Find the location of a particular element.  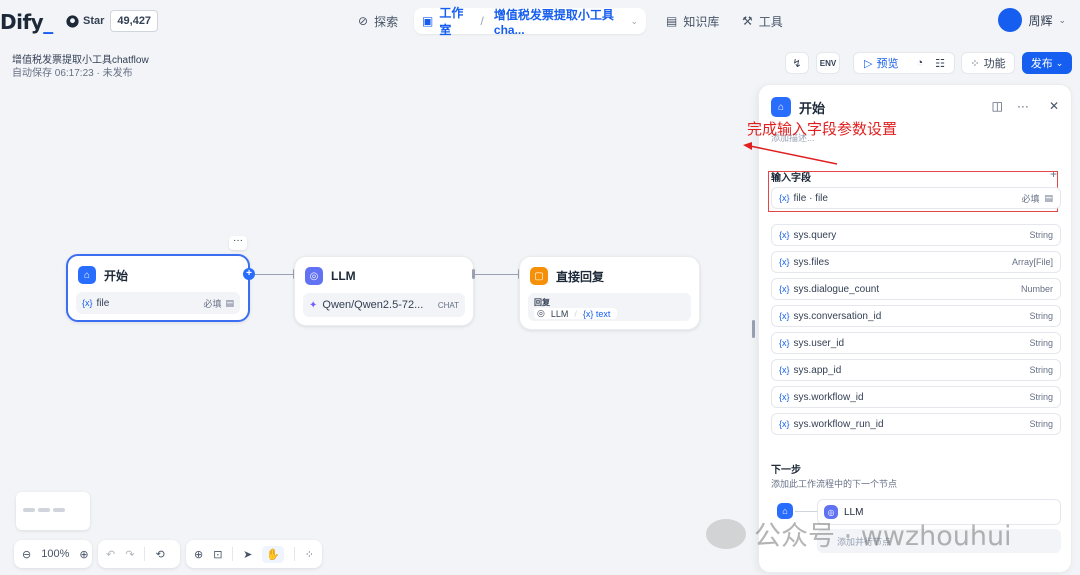

history-icon: ⟲ is located at coordinates (159, 554).